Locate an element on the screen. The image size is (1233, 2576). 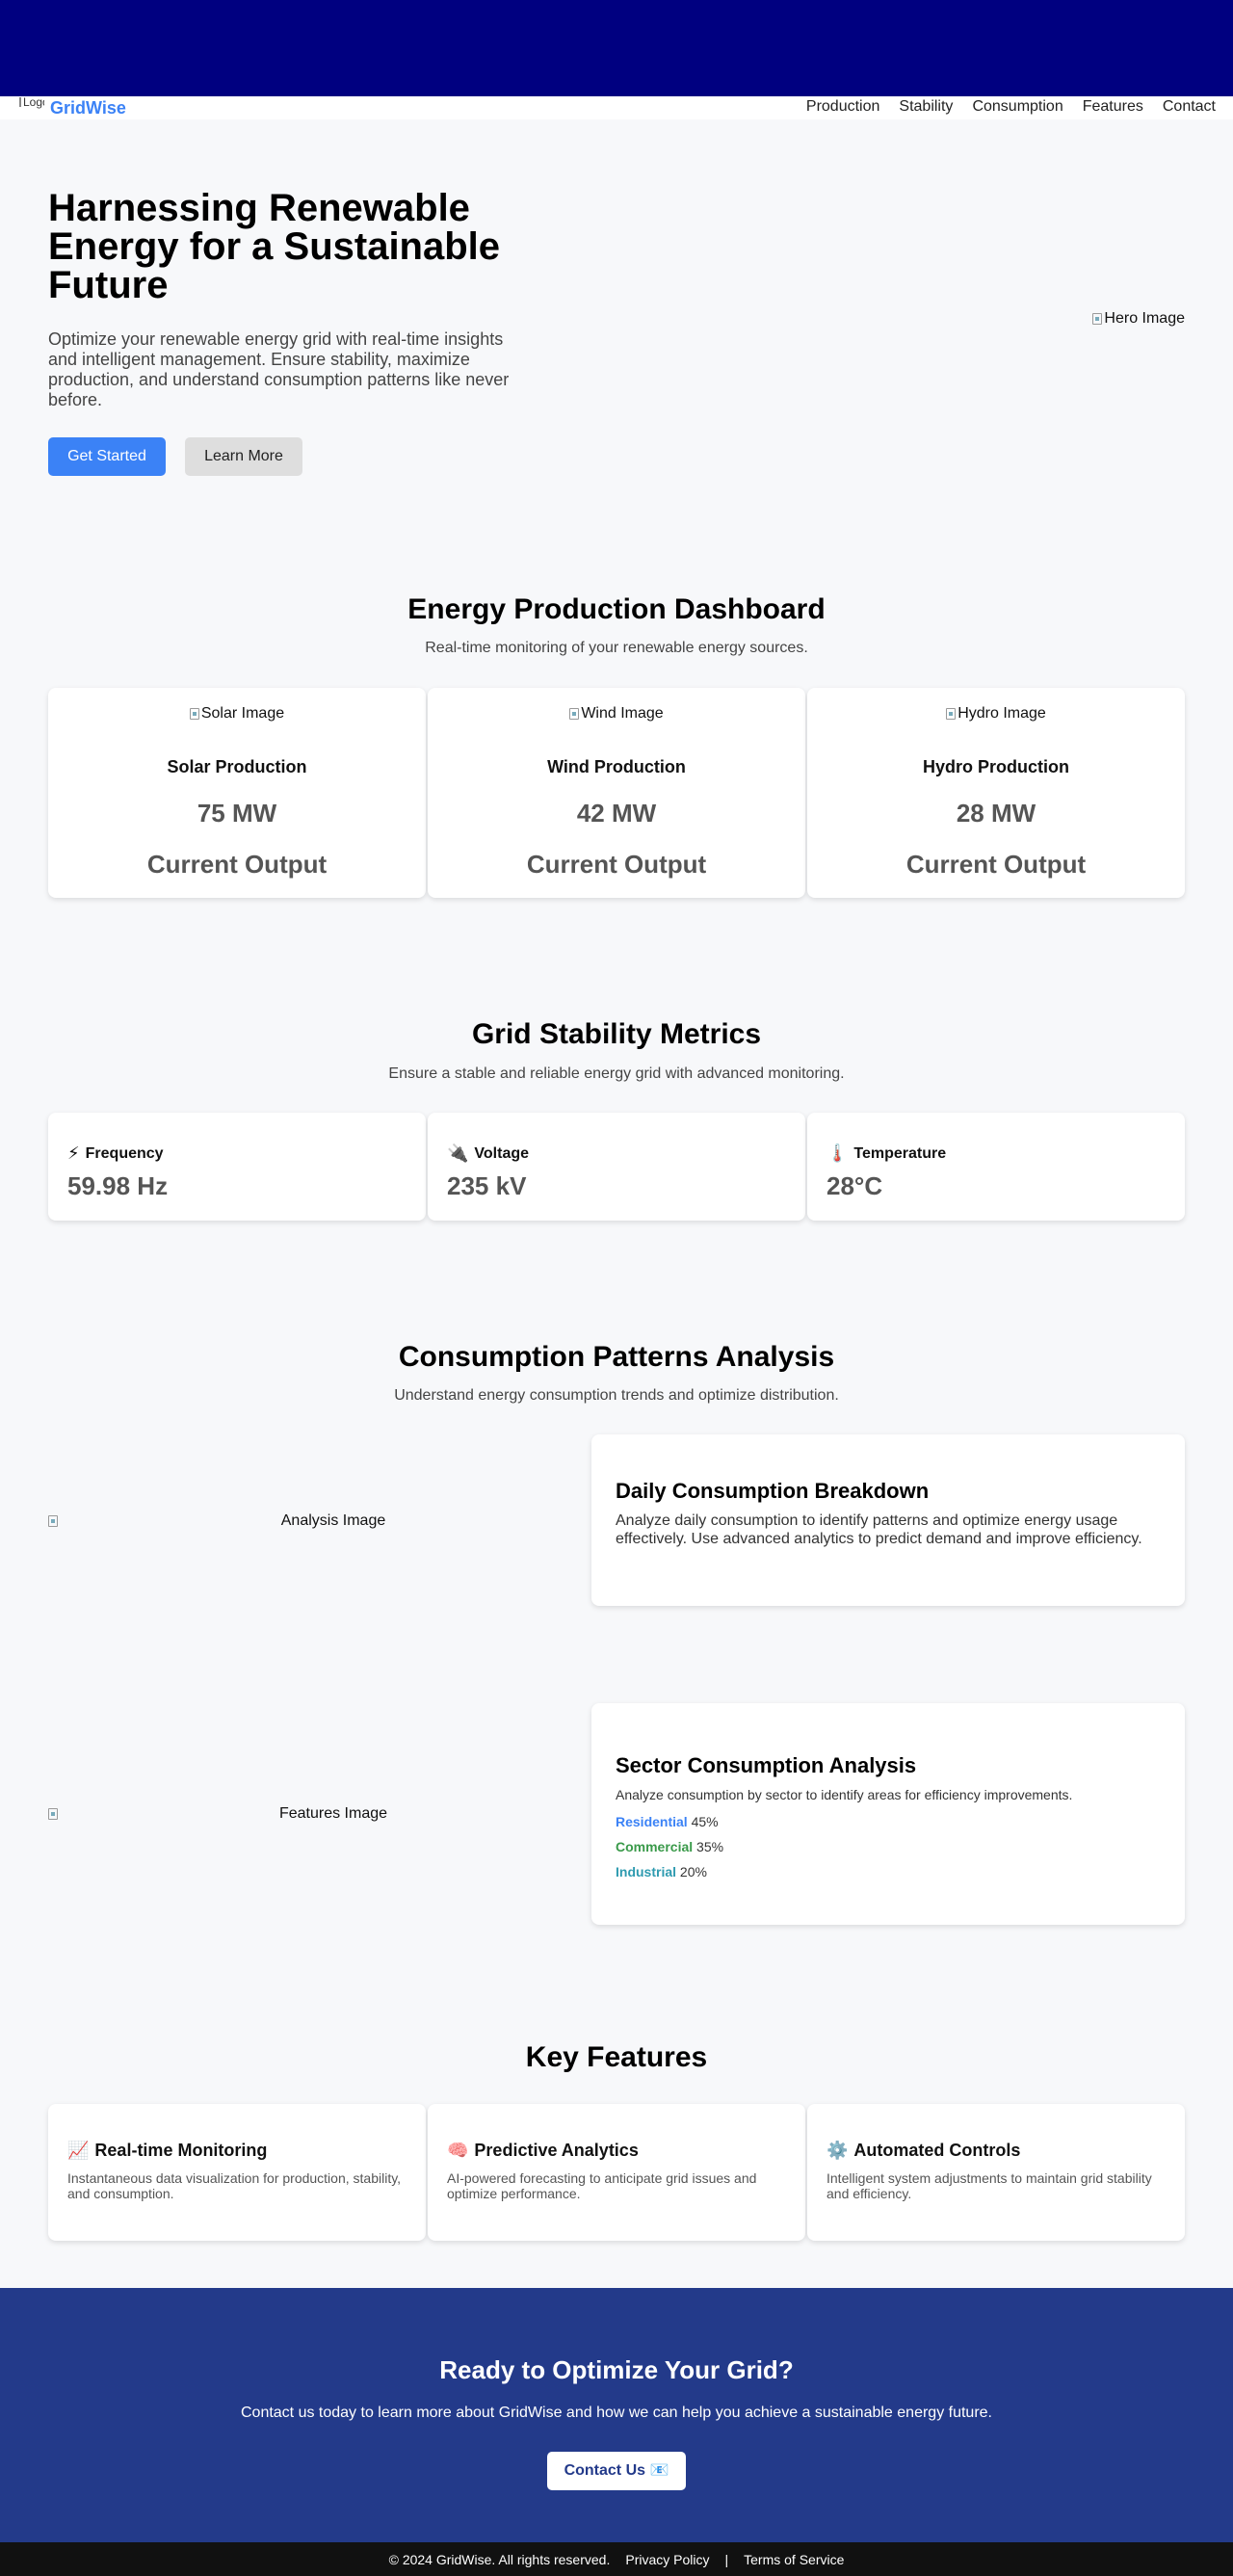
nav-link-features: Features is located at coordinates (1113, 107).